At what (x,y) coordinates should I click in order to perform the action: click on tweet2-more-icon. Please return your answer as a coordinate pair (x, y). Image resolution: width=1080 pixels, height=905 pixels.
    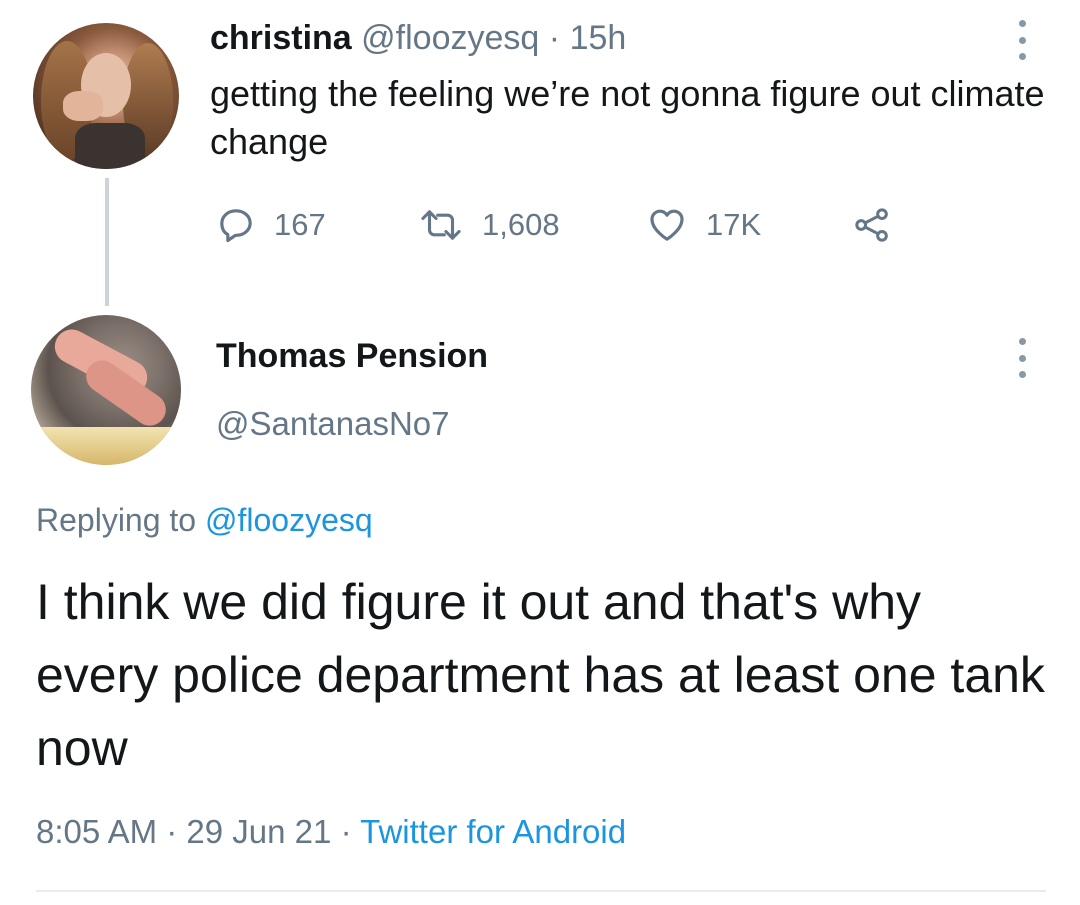
    Looking at the image, I should click on (1022, 358).